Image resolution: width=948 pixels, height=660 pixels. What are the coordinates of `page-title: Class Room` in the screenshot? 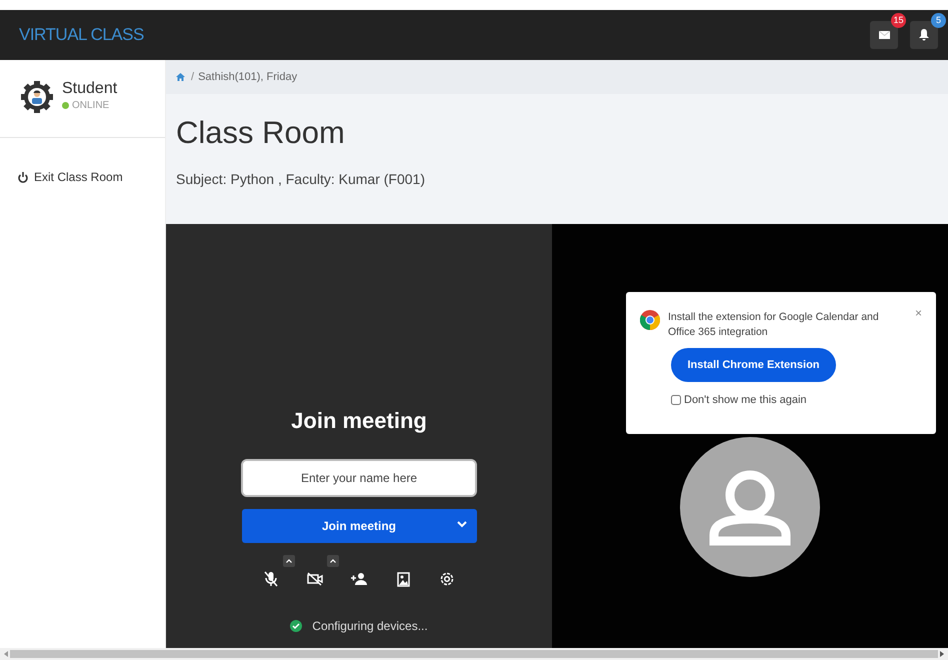 It's located at (261, 133).